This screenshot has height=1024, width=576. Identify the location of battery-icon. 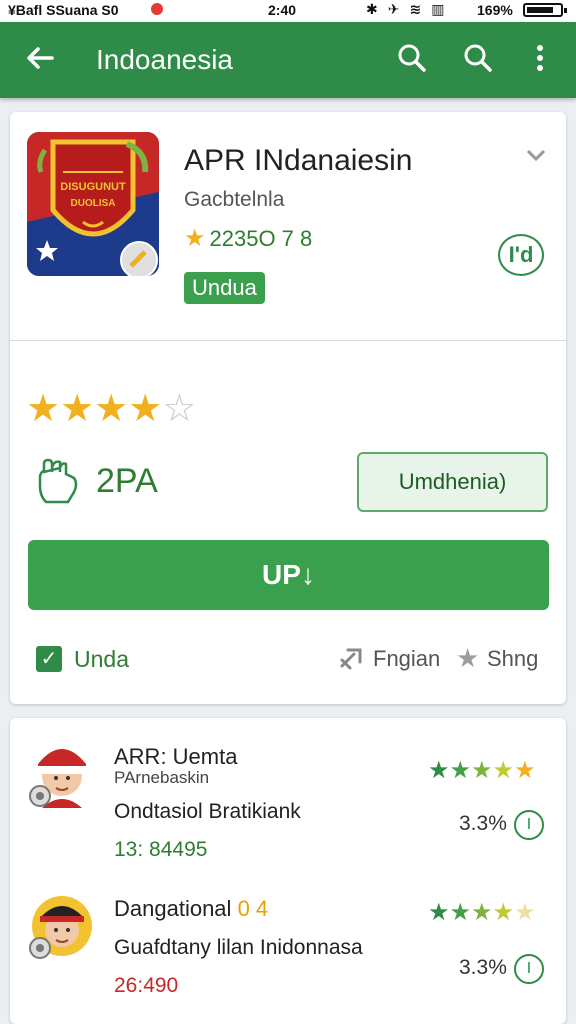
(545, 10).